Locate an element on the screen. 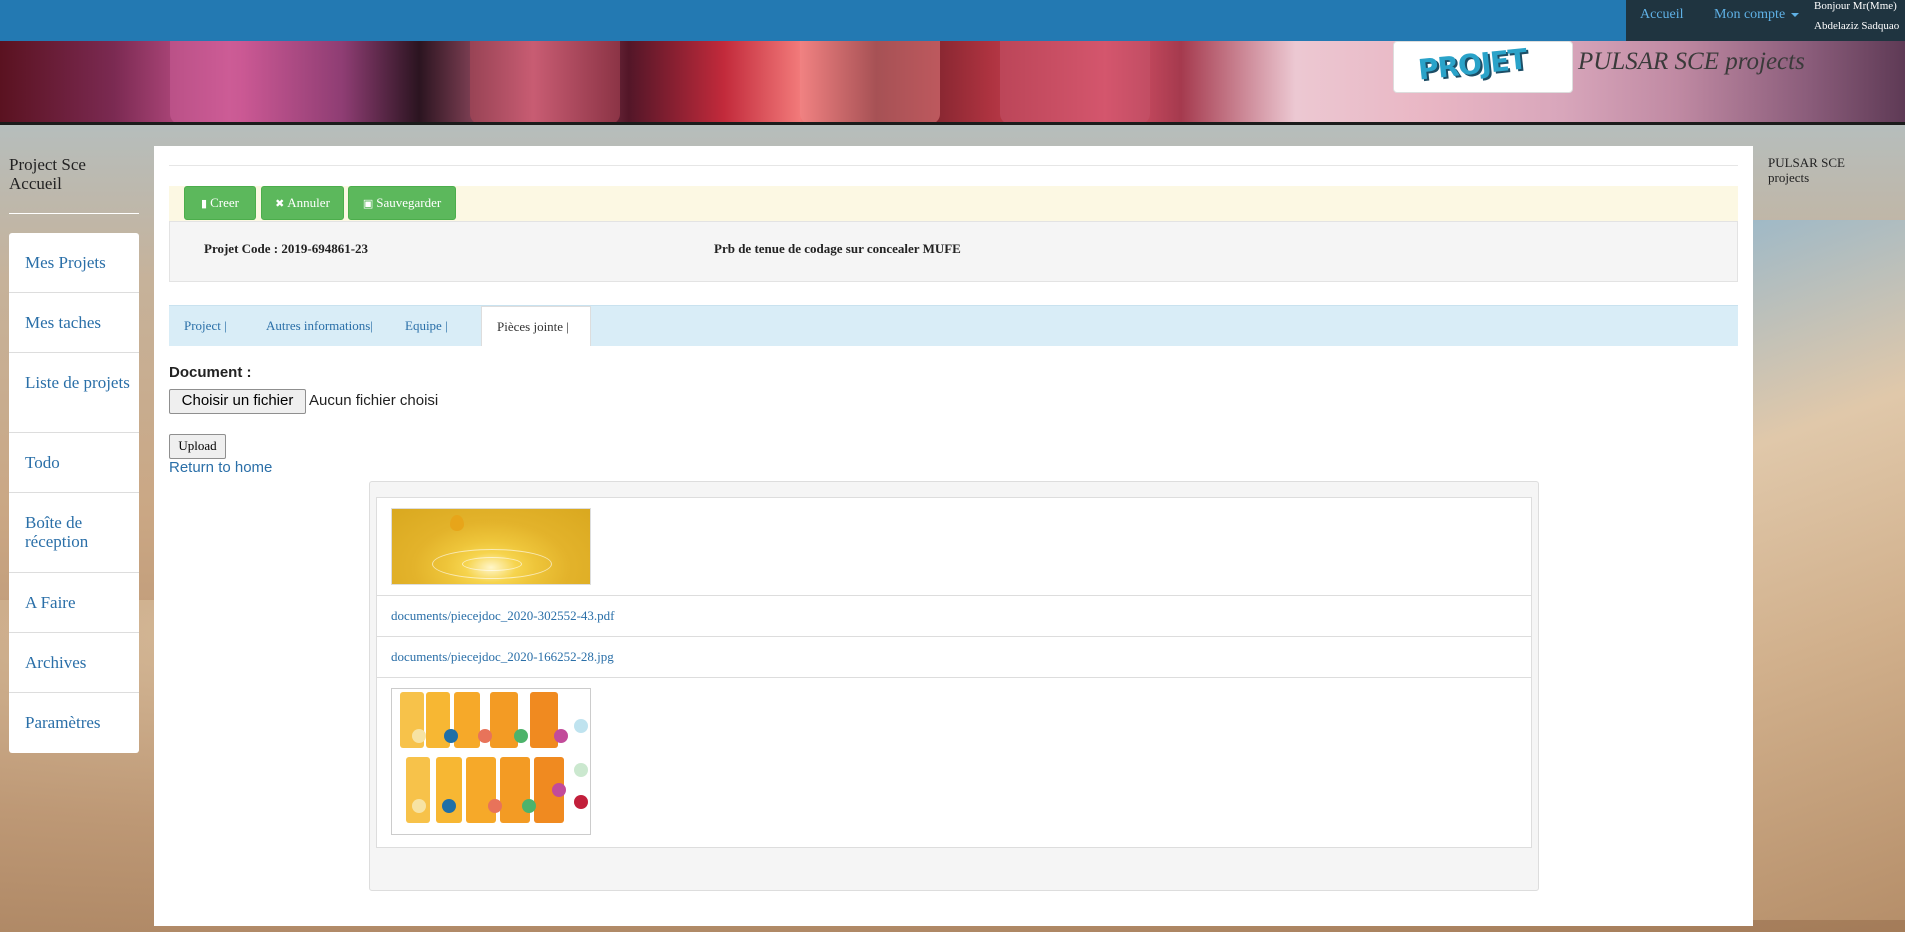 Image resolution: width=1905 pixels, height=932 pixels. greeting-line-2: Abdelaziz Sadquao is located at coordinates (1857, 26).